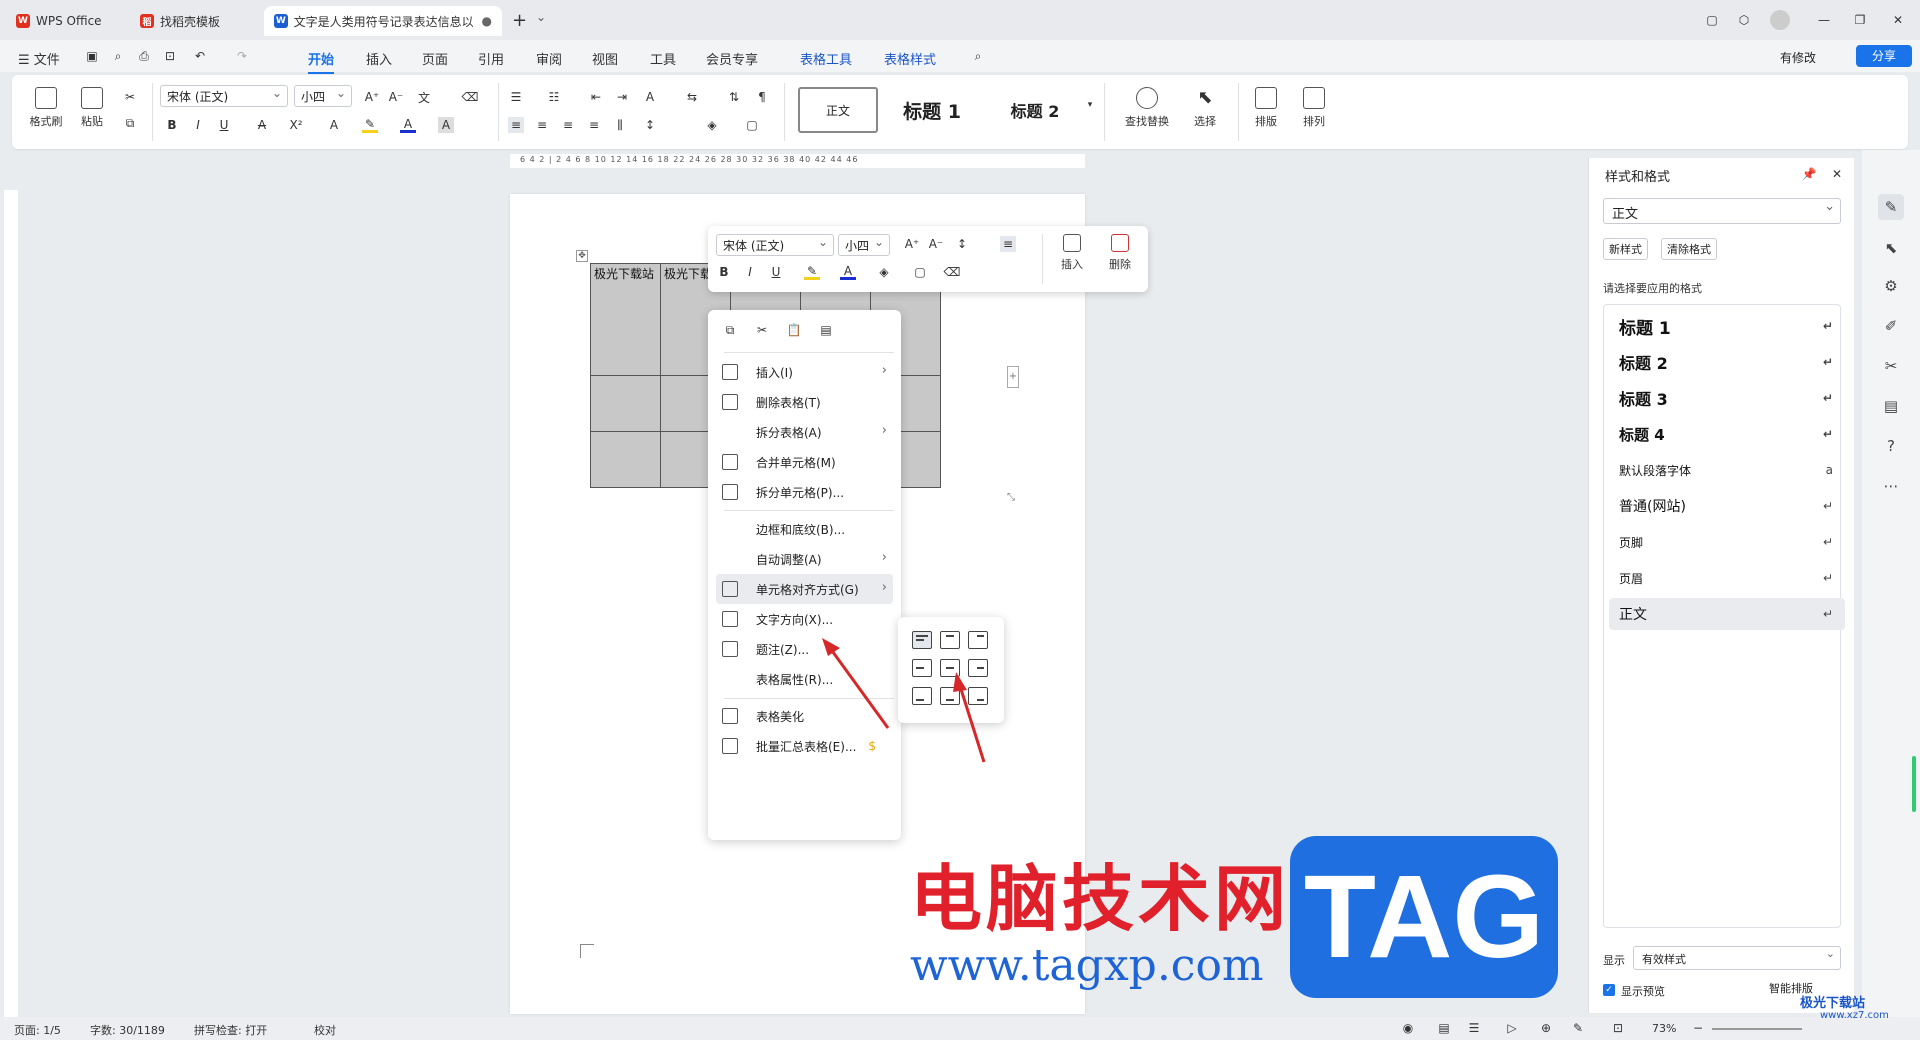  What do you see at coordinates (1578, 1028) in the screenshot?
I see `pen-mode-icon: ✎` at bounding box center [1578, 1028].